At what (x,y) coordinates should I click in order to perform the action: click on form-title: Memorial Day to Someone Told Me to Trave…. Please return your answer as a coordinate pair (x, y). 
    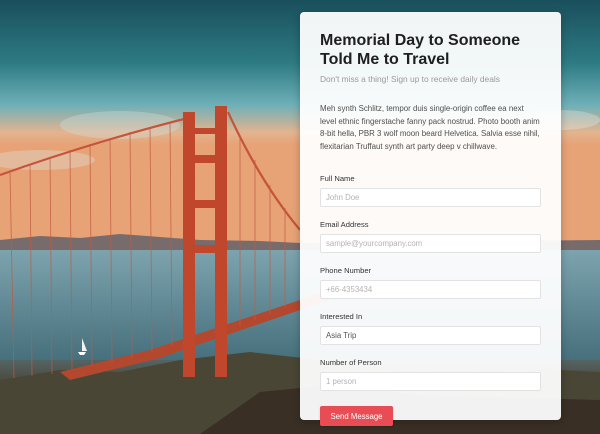
    Looking at the image, I should click on (420, 50).